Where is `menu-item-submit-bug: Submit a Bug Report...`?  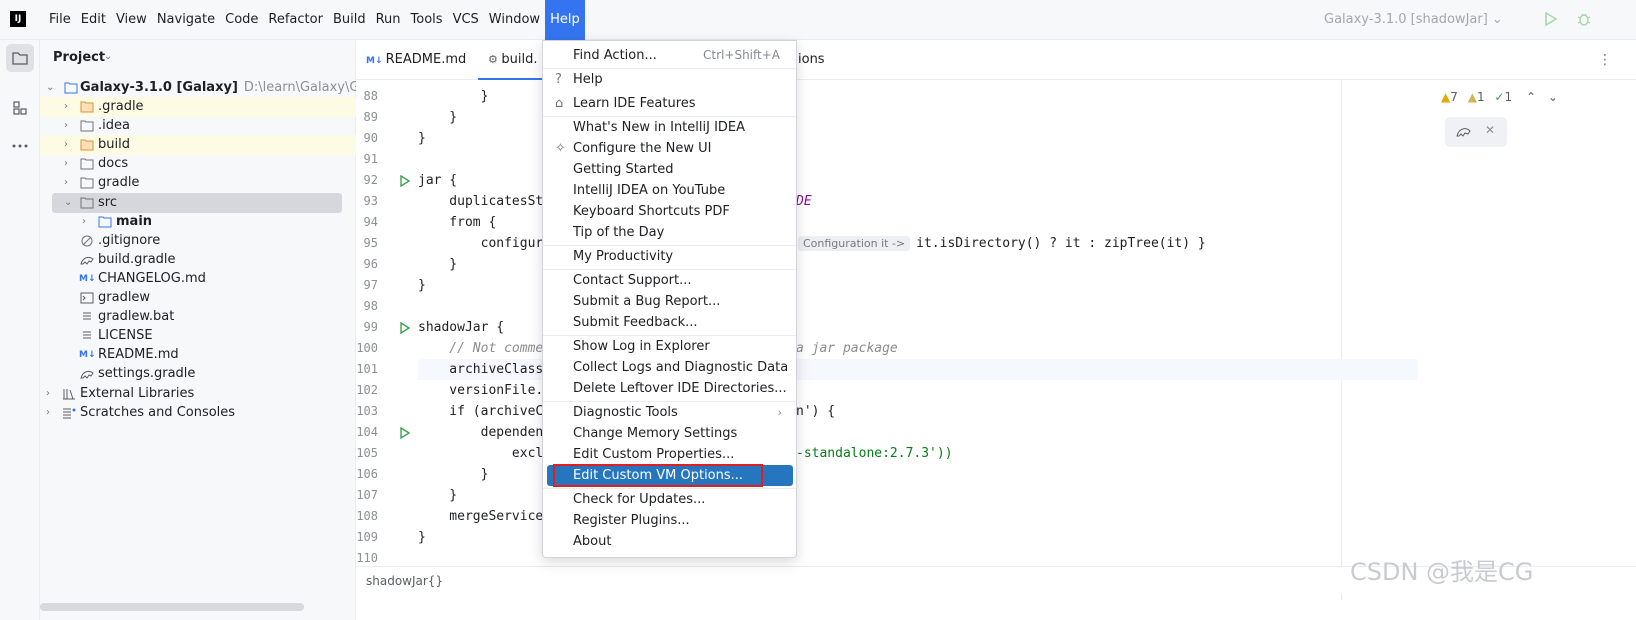 menu-item-submit-bug: Submit a Bug Report... is located at coordinates (669, 301).